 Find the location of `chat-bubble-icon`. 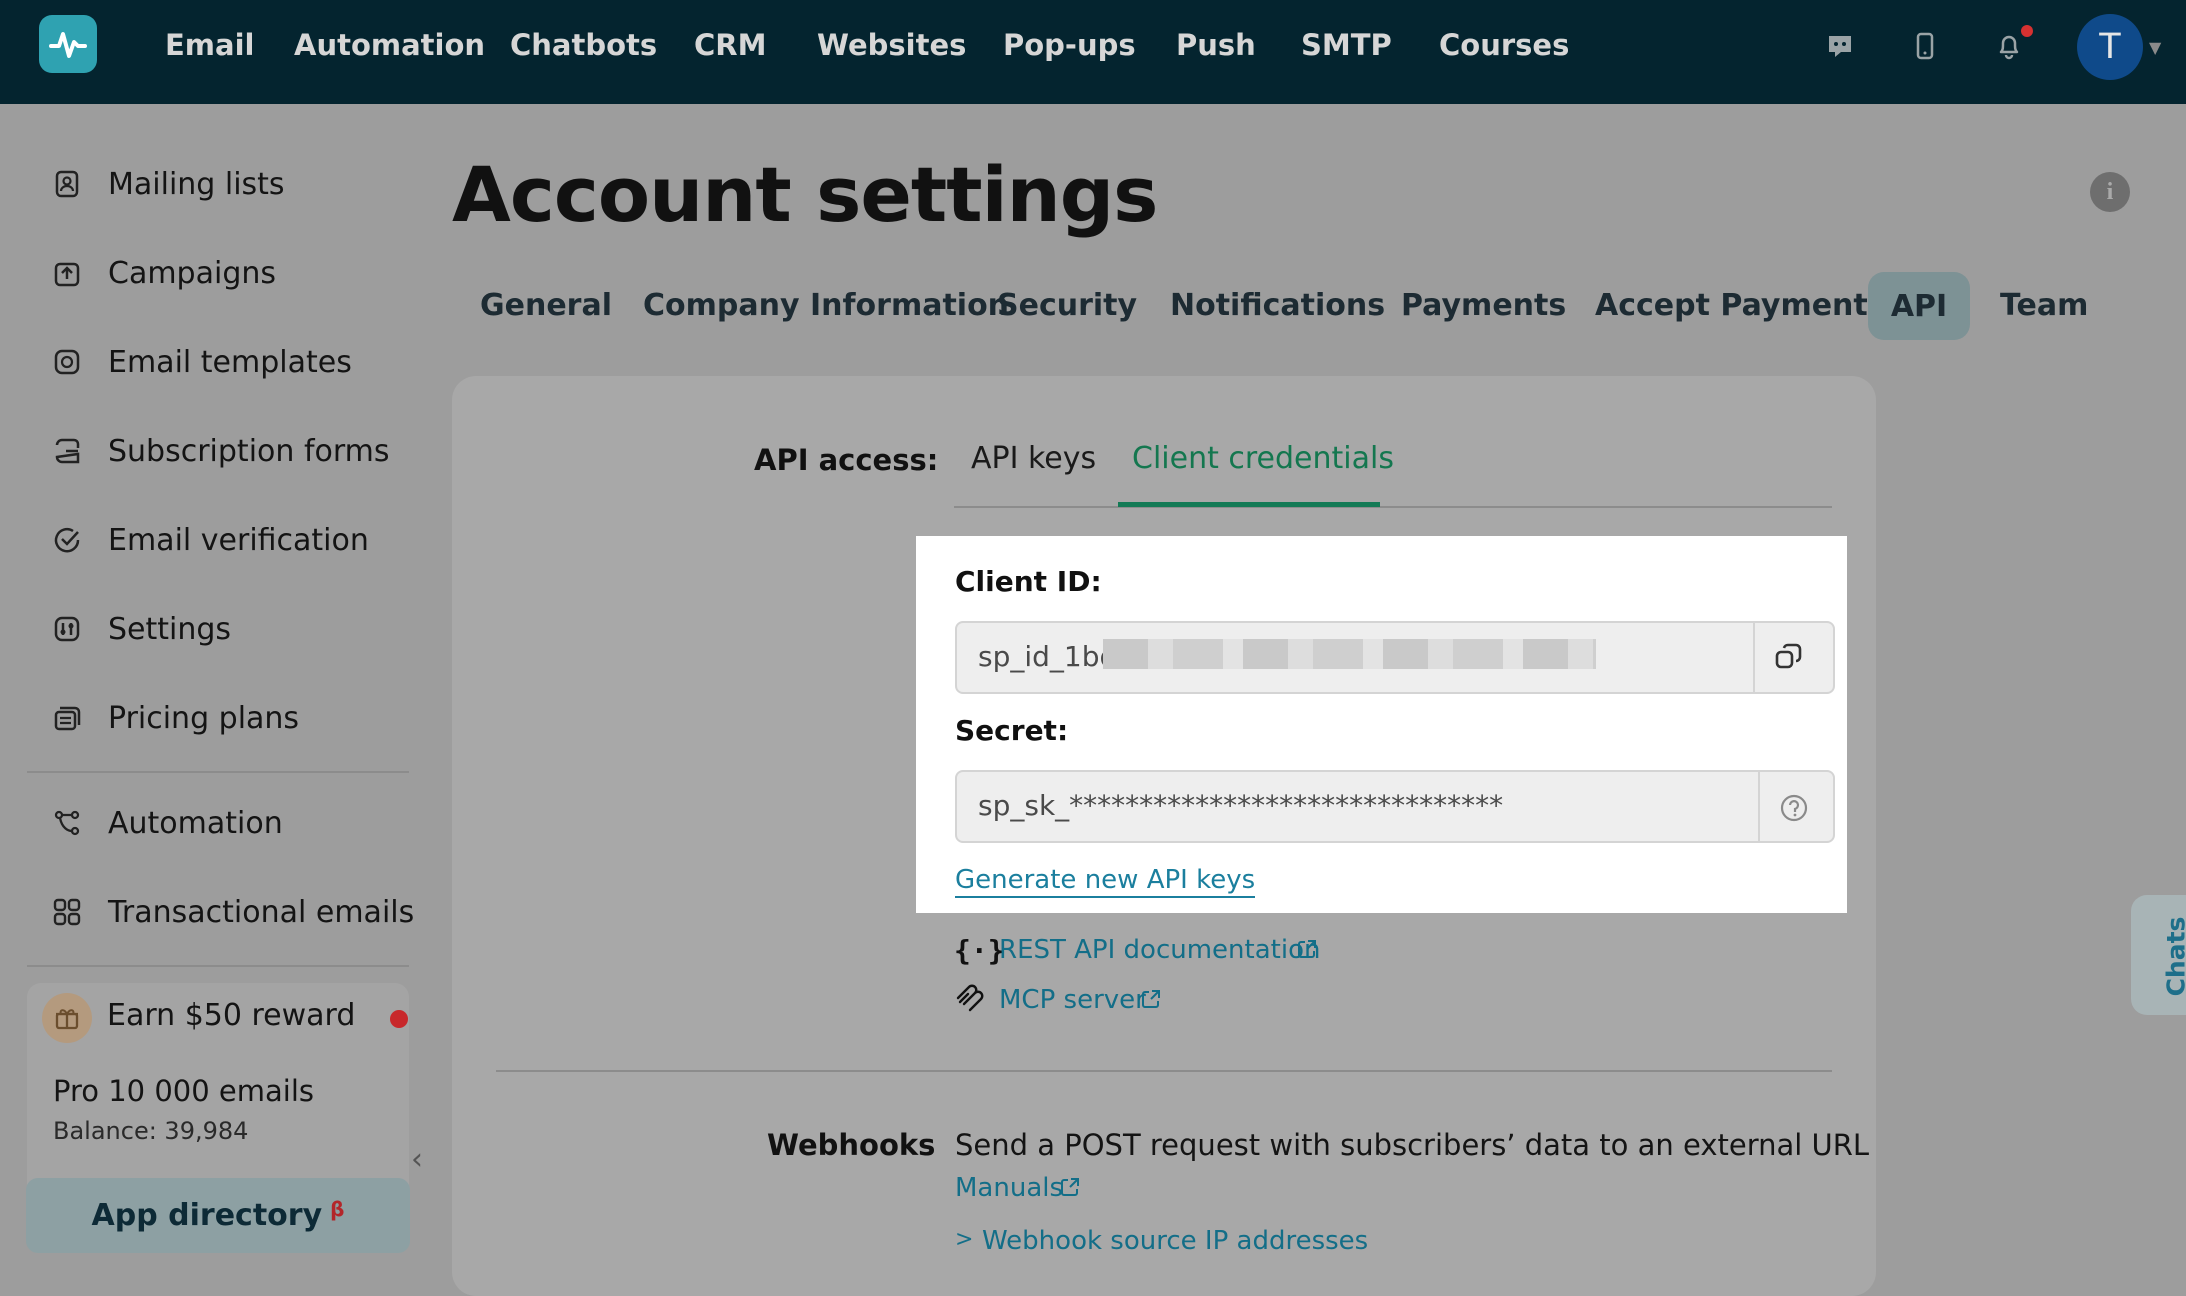

chat-bubble-icon is located at coordinates (1840, 46).